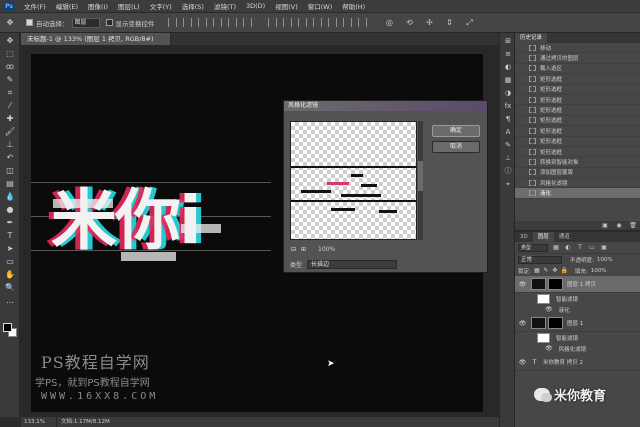 The width and height of the screenshot is (640, 427). I want to click on clone-stamp-icon: ⊥, so click(10, 144).